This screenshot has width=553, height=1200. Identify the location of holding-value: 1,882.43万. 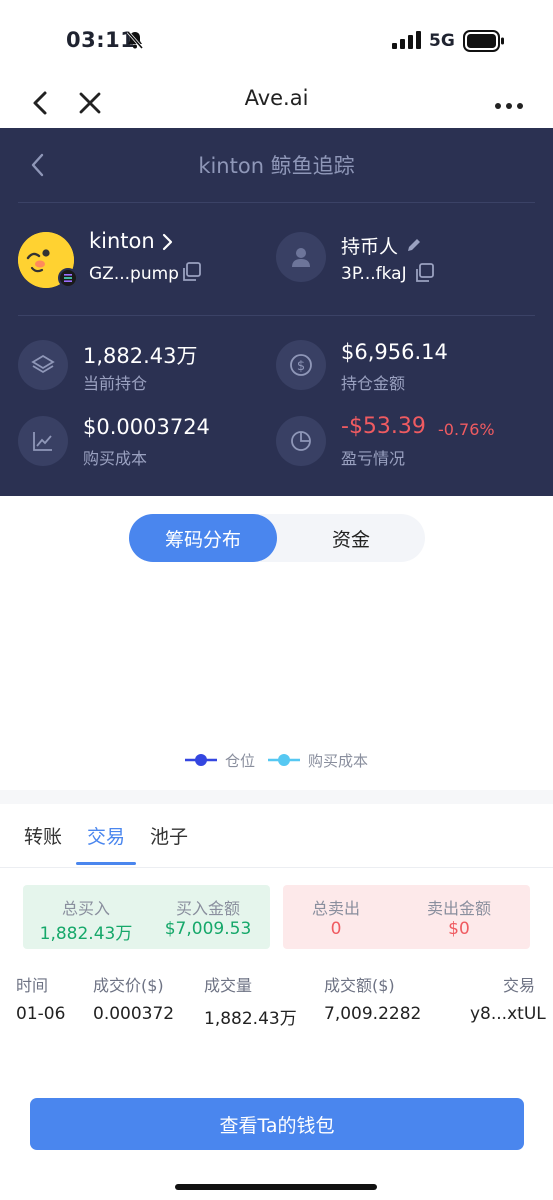
(140, 356).